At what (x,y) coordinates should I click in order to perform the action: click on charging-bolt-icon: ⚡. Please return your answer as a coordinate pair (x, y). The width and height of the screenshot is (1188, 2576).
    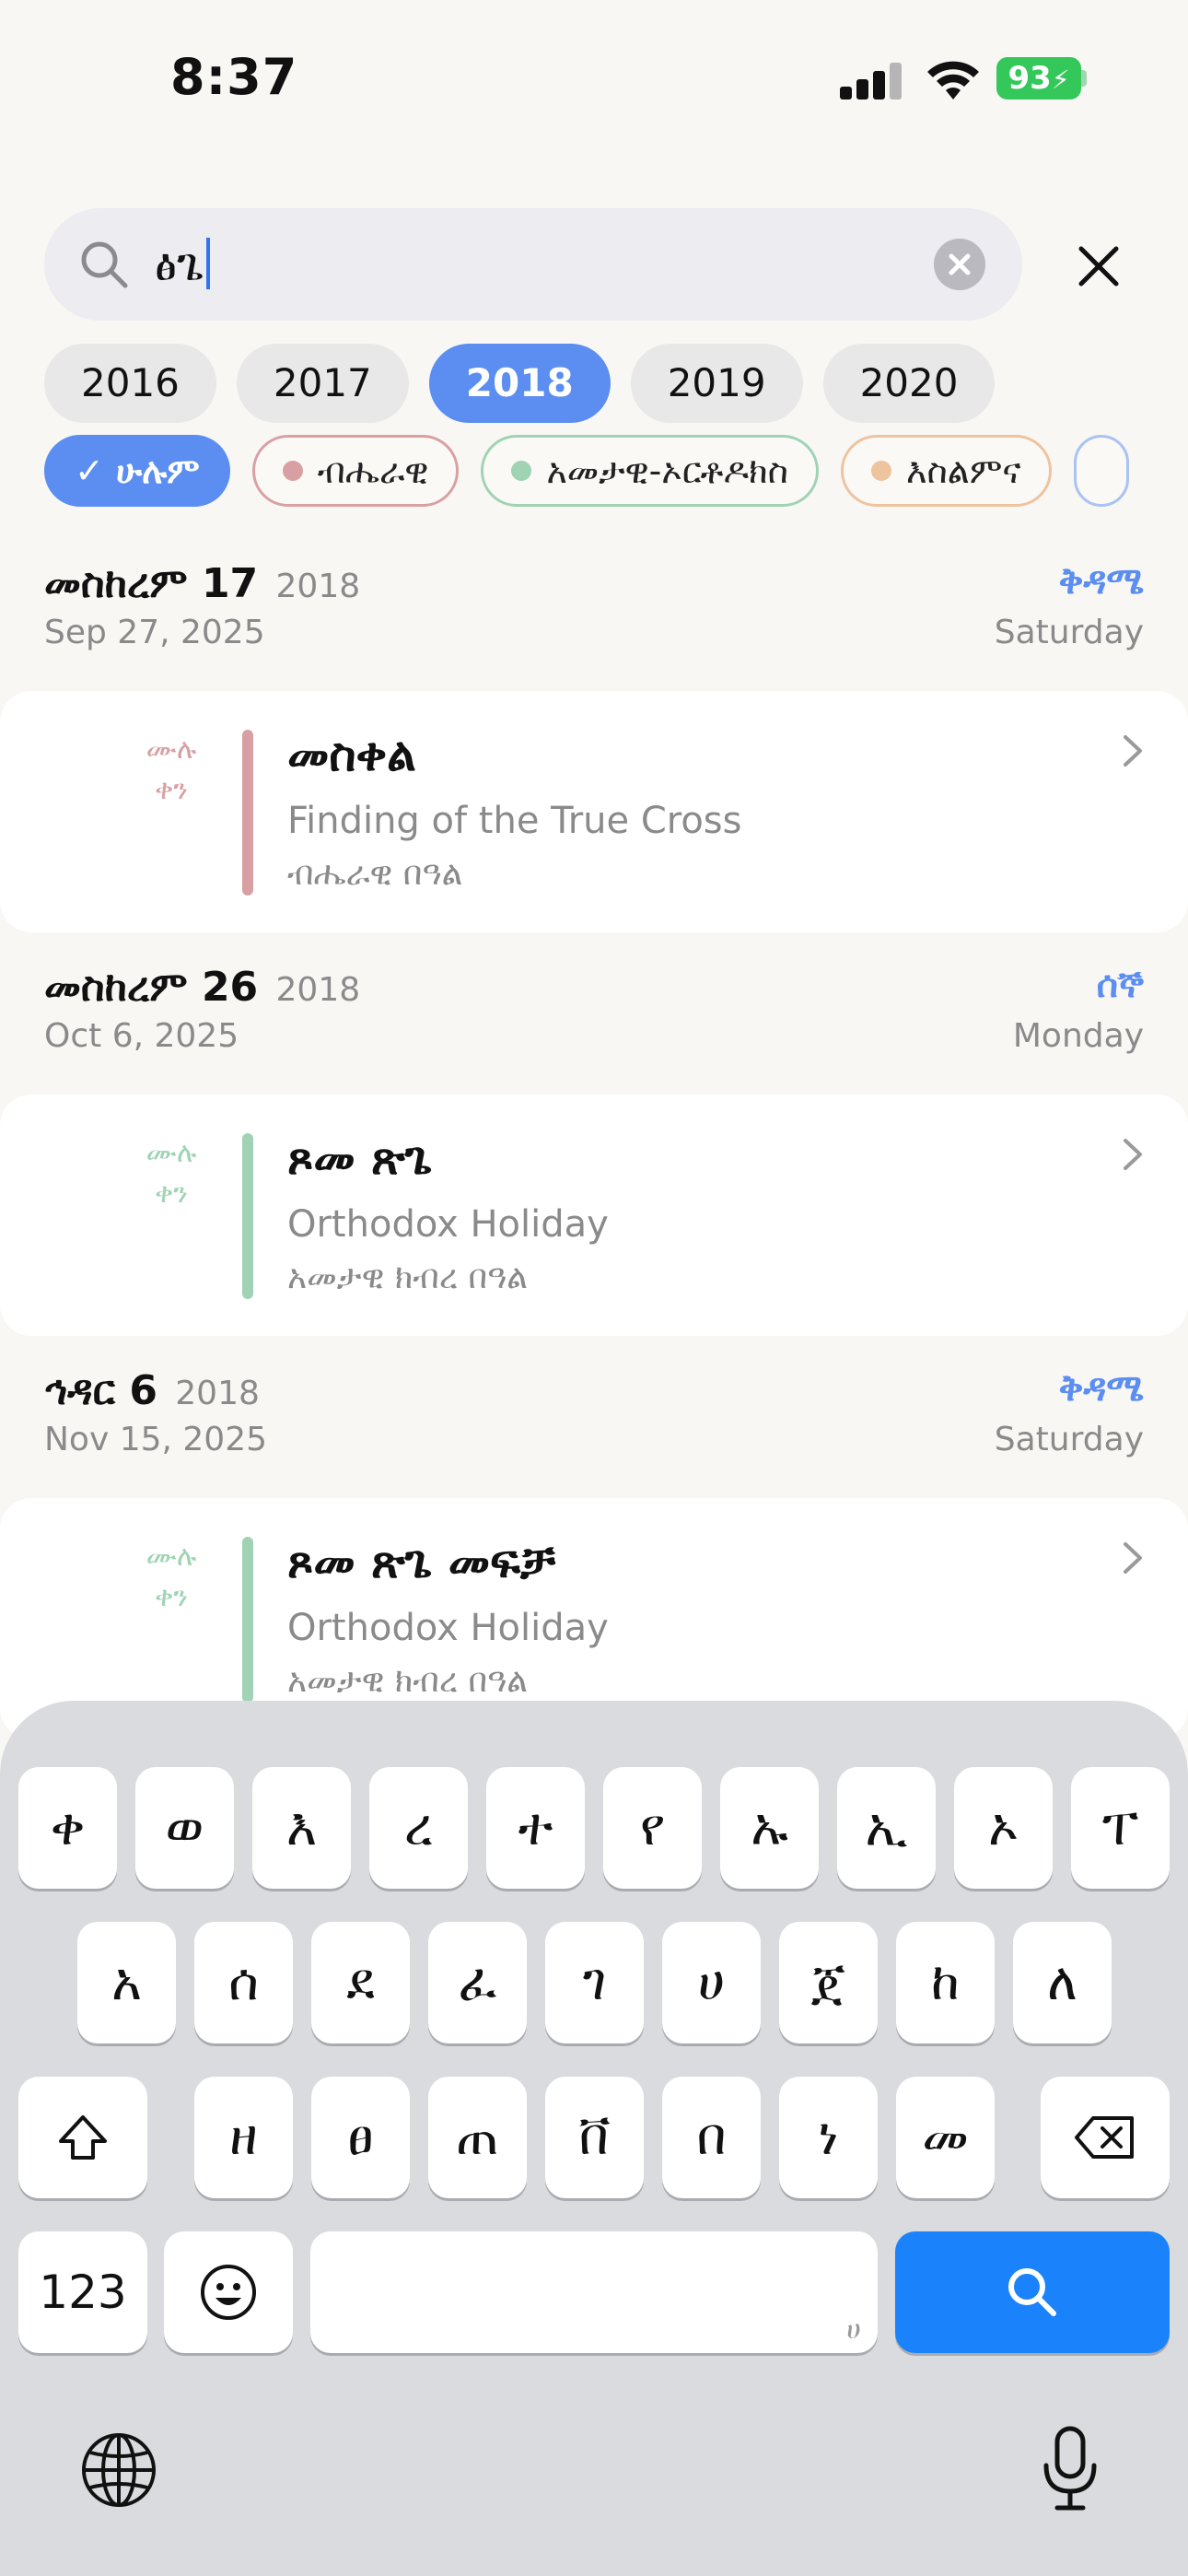
    Looking at the image, I should click on (1060, 79).